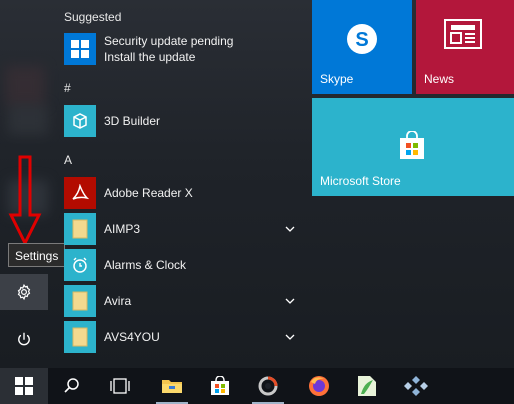 The height and width of the screenshot is (404, 514). I want to click on taskbar, so click(257, 386).